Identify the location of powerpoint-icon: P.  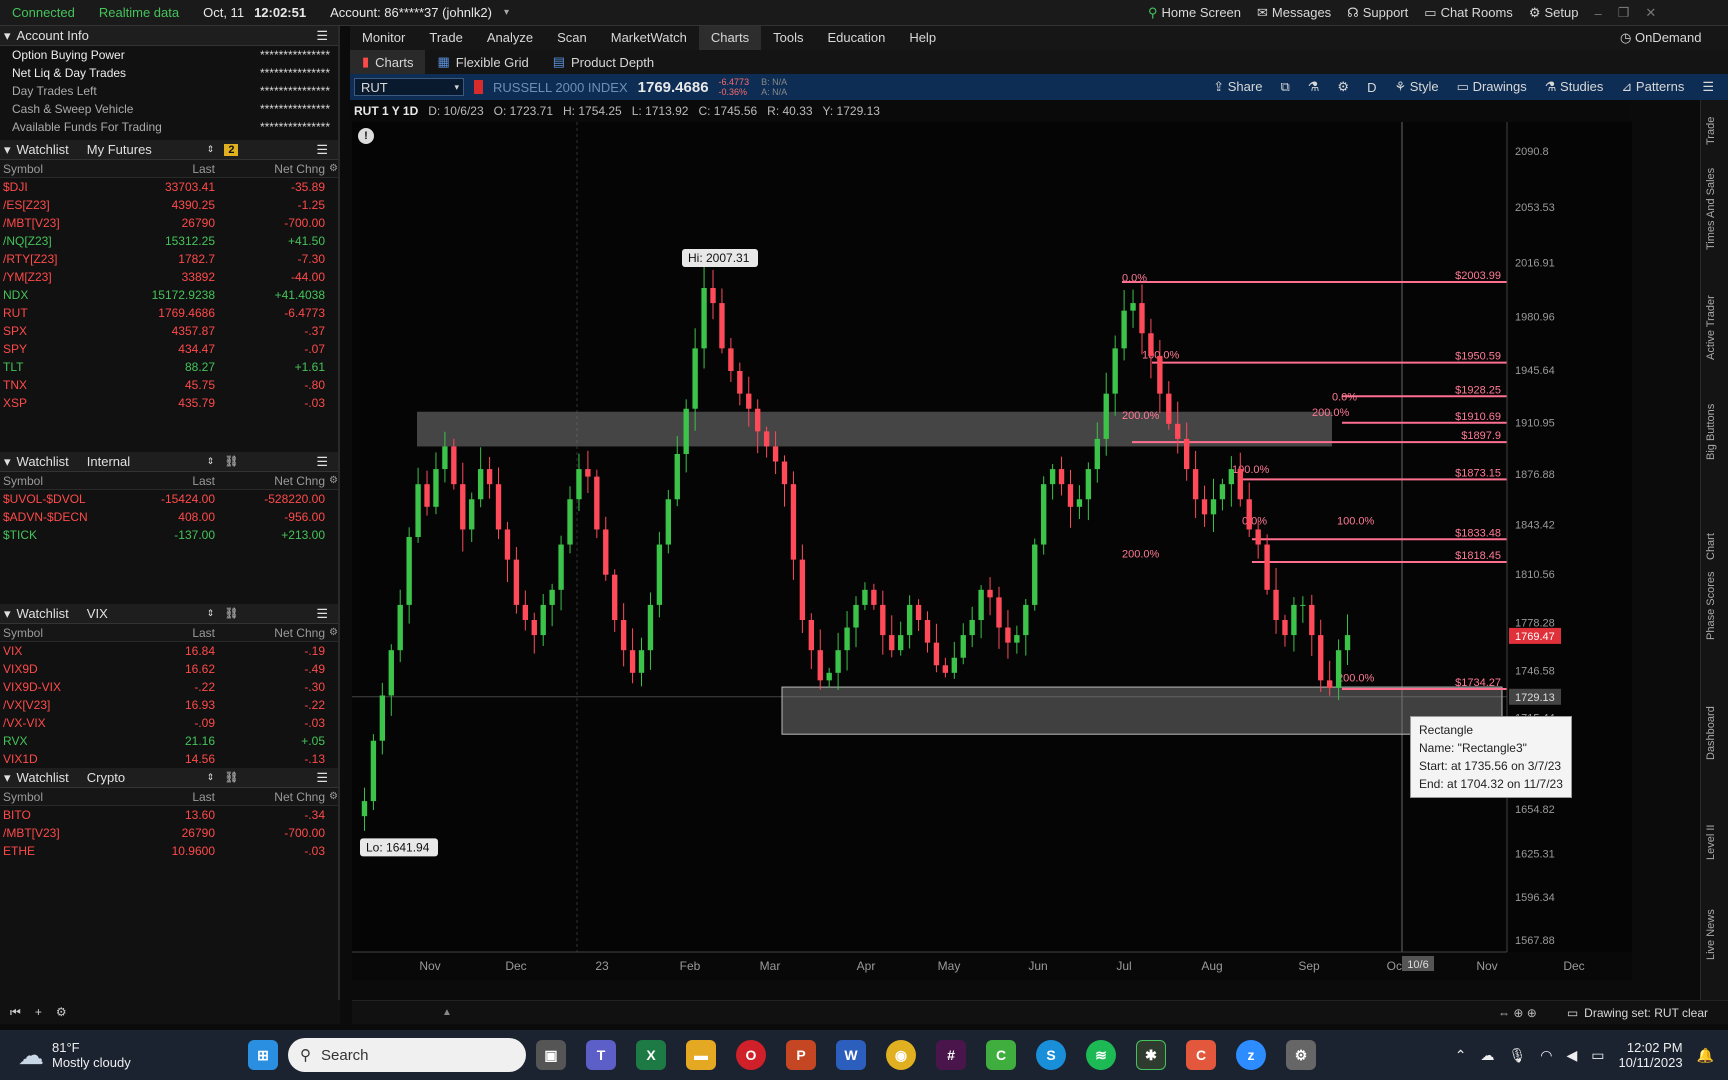
(801, 1055).